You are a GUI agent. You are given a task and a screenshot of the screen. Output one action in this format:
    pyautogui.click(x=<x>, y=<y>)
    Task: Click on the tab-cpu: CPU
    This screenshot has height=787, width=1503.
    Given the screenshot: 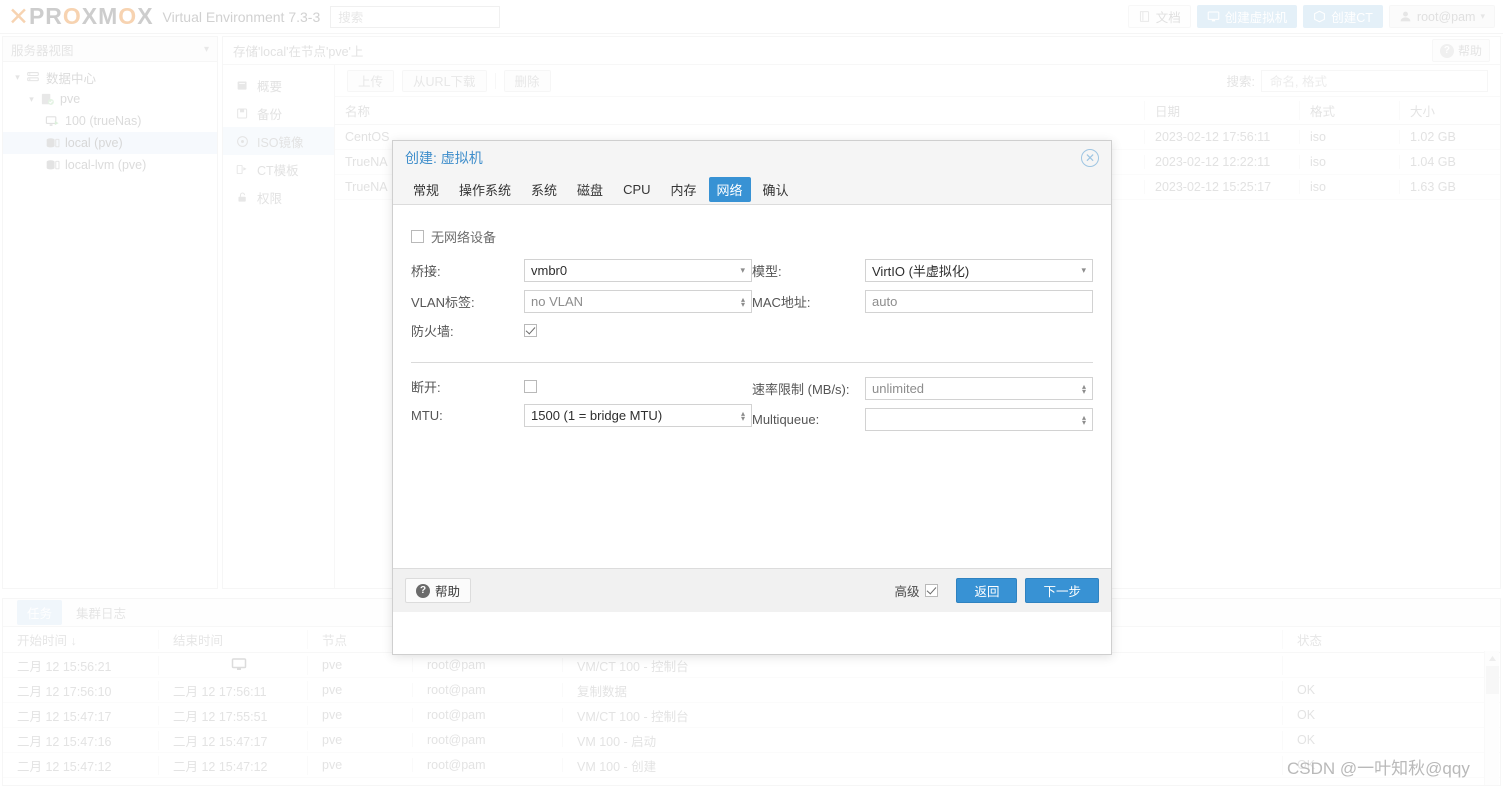 What is the action you would take?
    pyautogui.click(x=636, y=189)
    